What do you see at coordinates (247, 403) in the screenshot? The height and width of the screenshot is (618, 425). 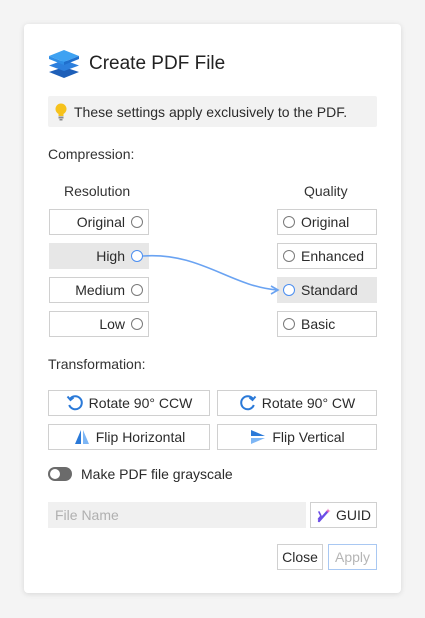 I see `rotate-cw-icon` at bounding box center [247, 403].